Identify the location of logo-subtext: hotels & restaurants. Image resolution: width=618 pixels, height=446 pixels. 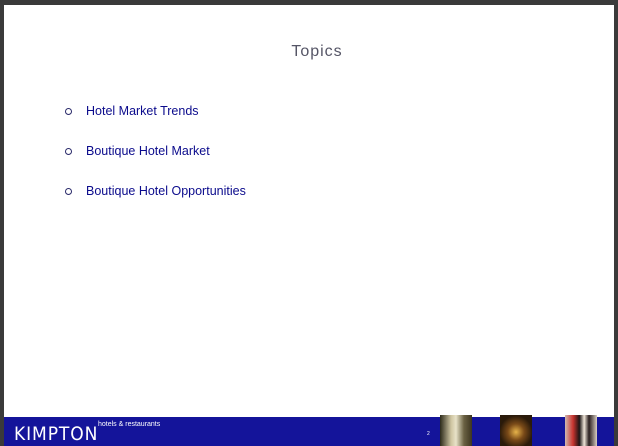
(129, 424).